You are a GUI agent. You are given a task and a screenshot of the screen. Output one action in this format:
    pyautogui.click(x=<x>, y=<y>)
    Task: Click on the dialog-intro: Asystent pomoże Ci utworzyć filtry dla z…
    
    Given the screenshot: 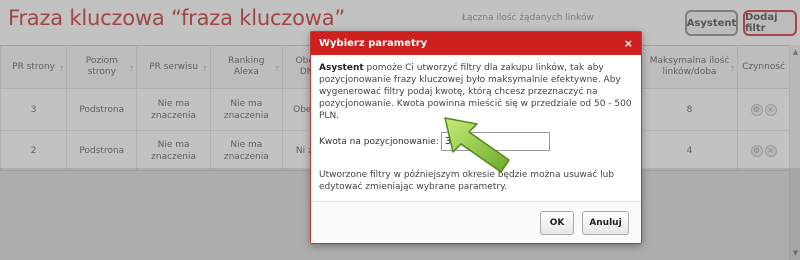 What is the action you would take?
    pyautogui.click(x=476, y=92)
    